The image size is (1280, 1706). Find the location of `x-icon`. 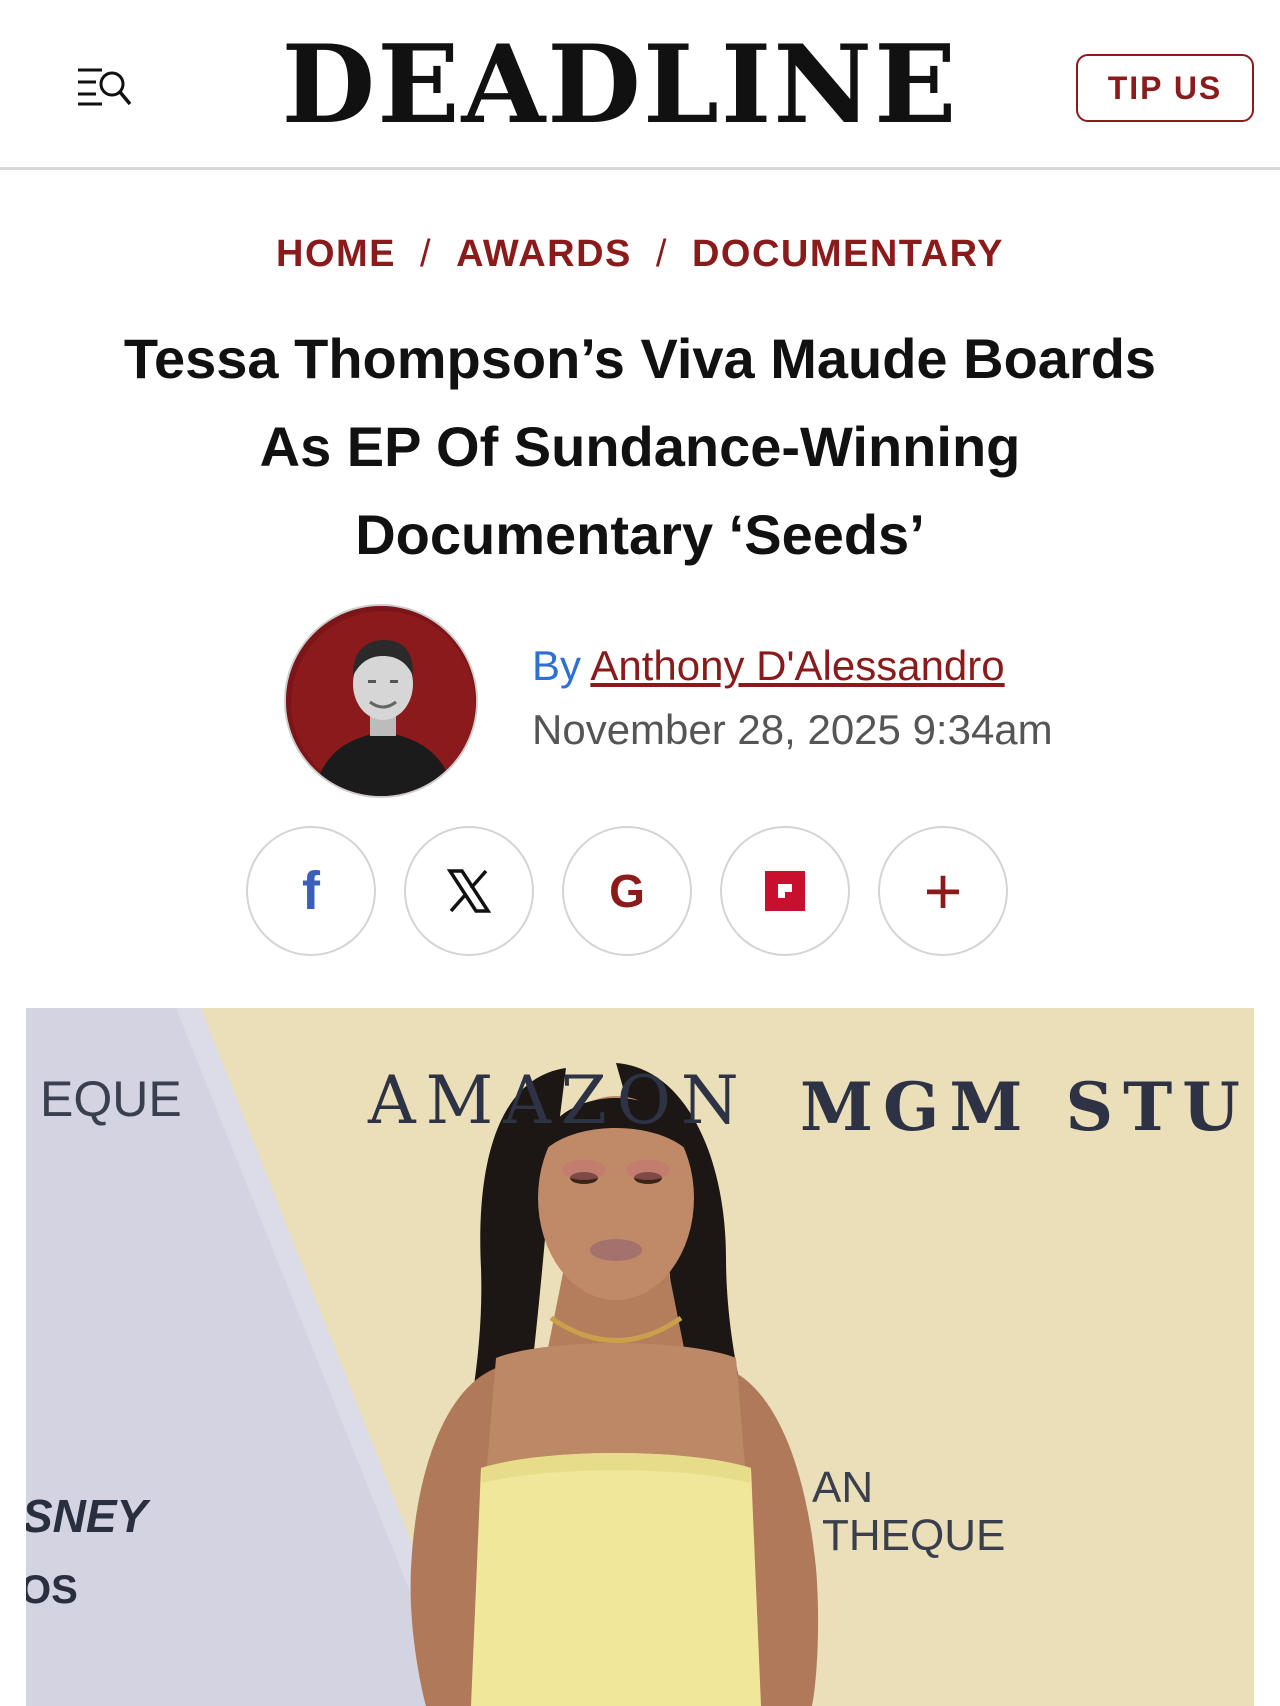

x-icon is located at coordinates (469, 891).